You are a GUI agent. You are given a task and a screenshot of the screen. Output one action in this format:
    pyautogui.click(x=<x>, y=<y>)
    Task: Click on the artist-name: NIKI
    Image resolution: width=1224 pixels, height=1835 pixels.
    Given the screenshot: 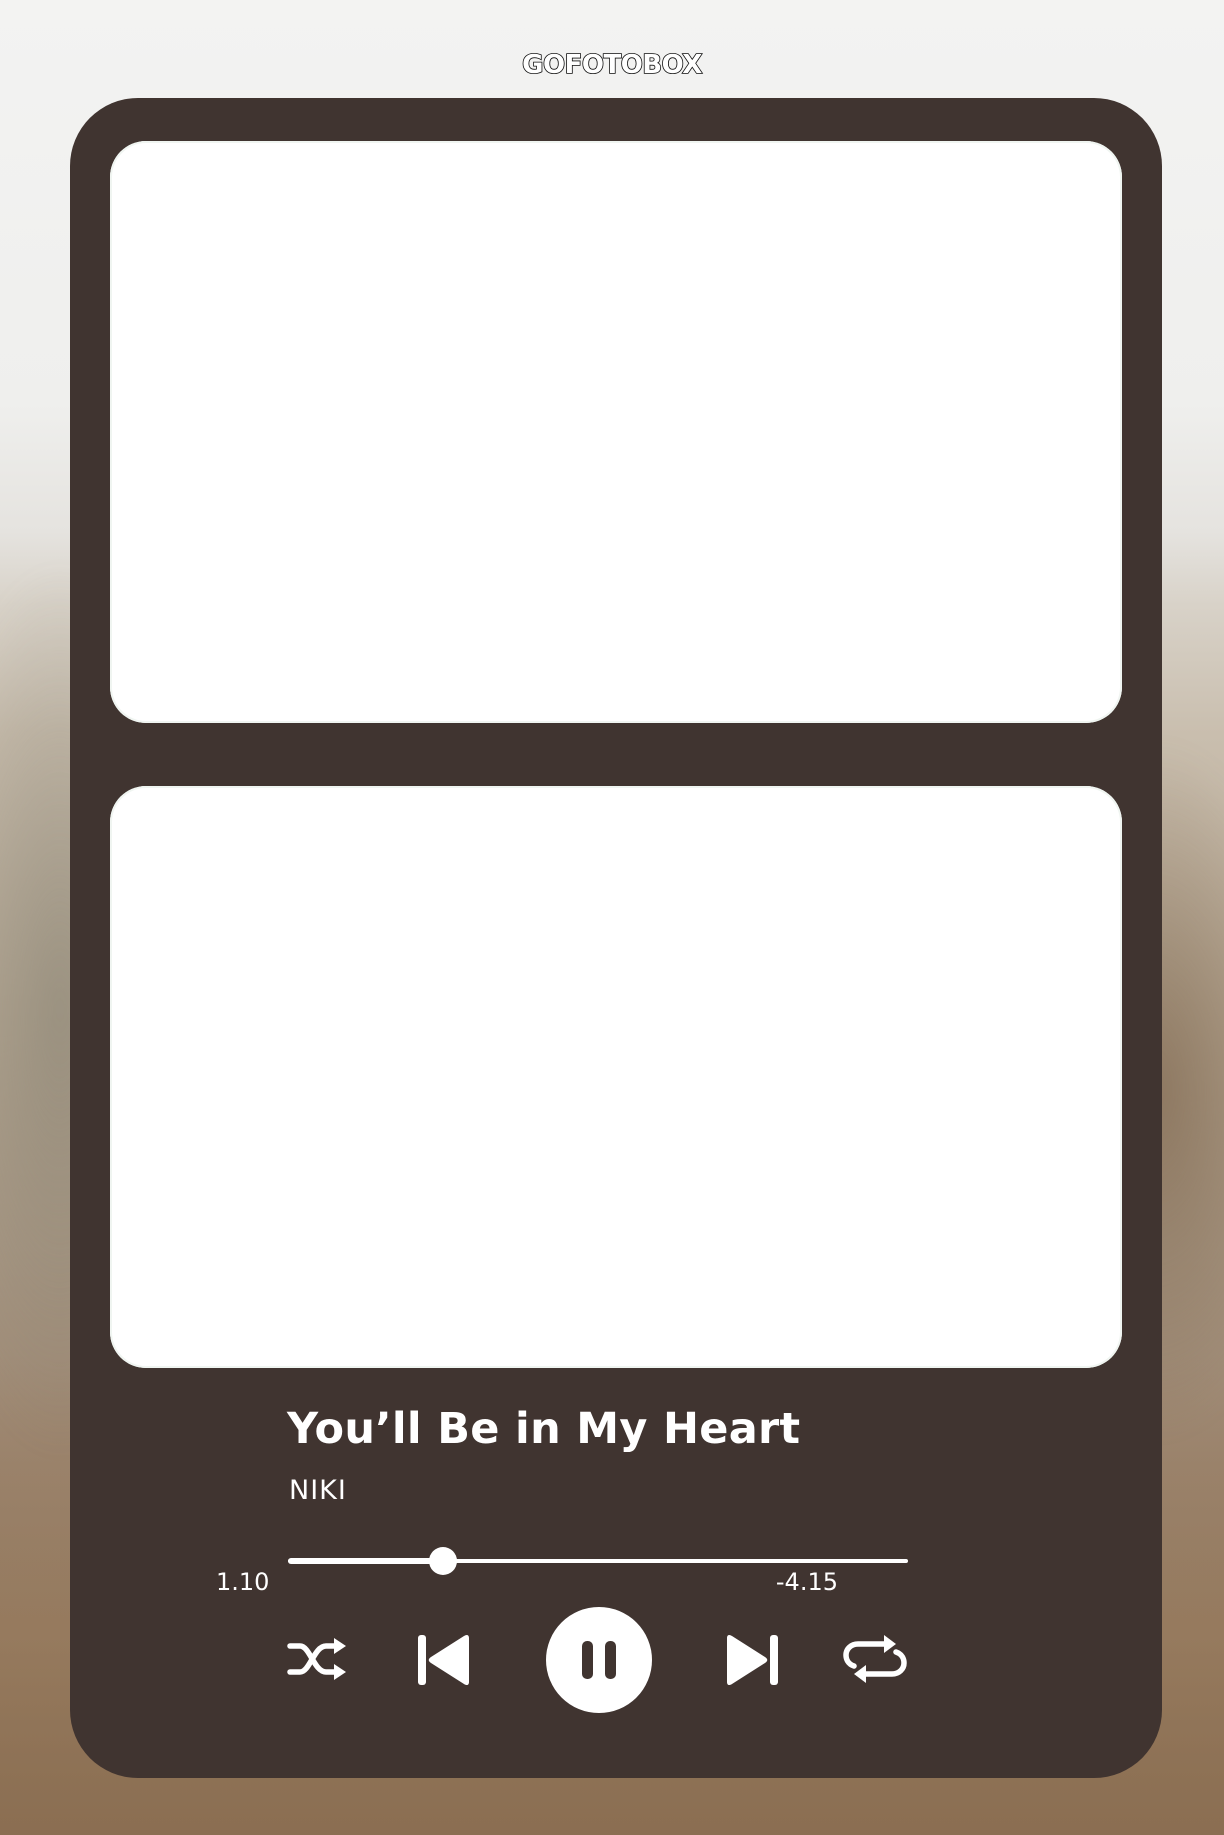 What is the action you would take?
    pyautogui.click(x=318, y=1490)
    